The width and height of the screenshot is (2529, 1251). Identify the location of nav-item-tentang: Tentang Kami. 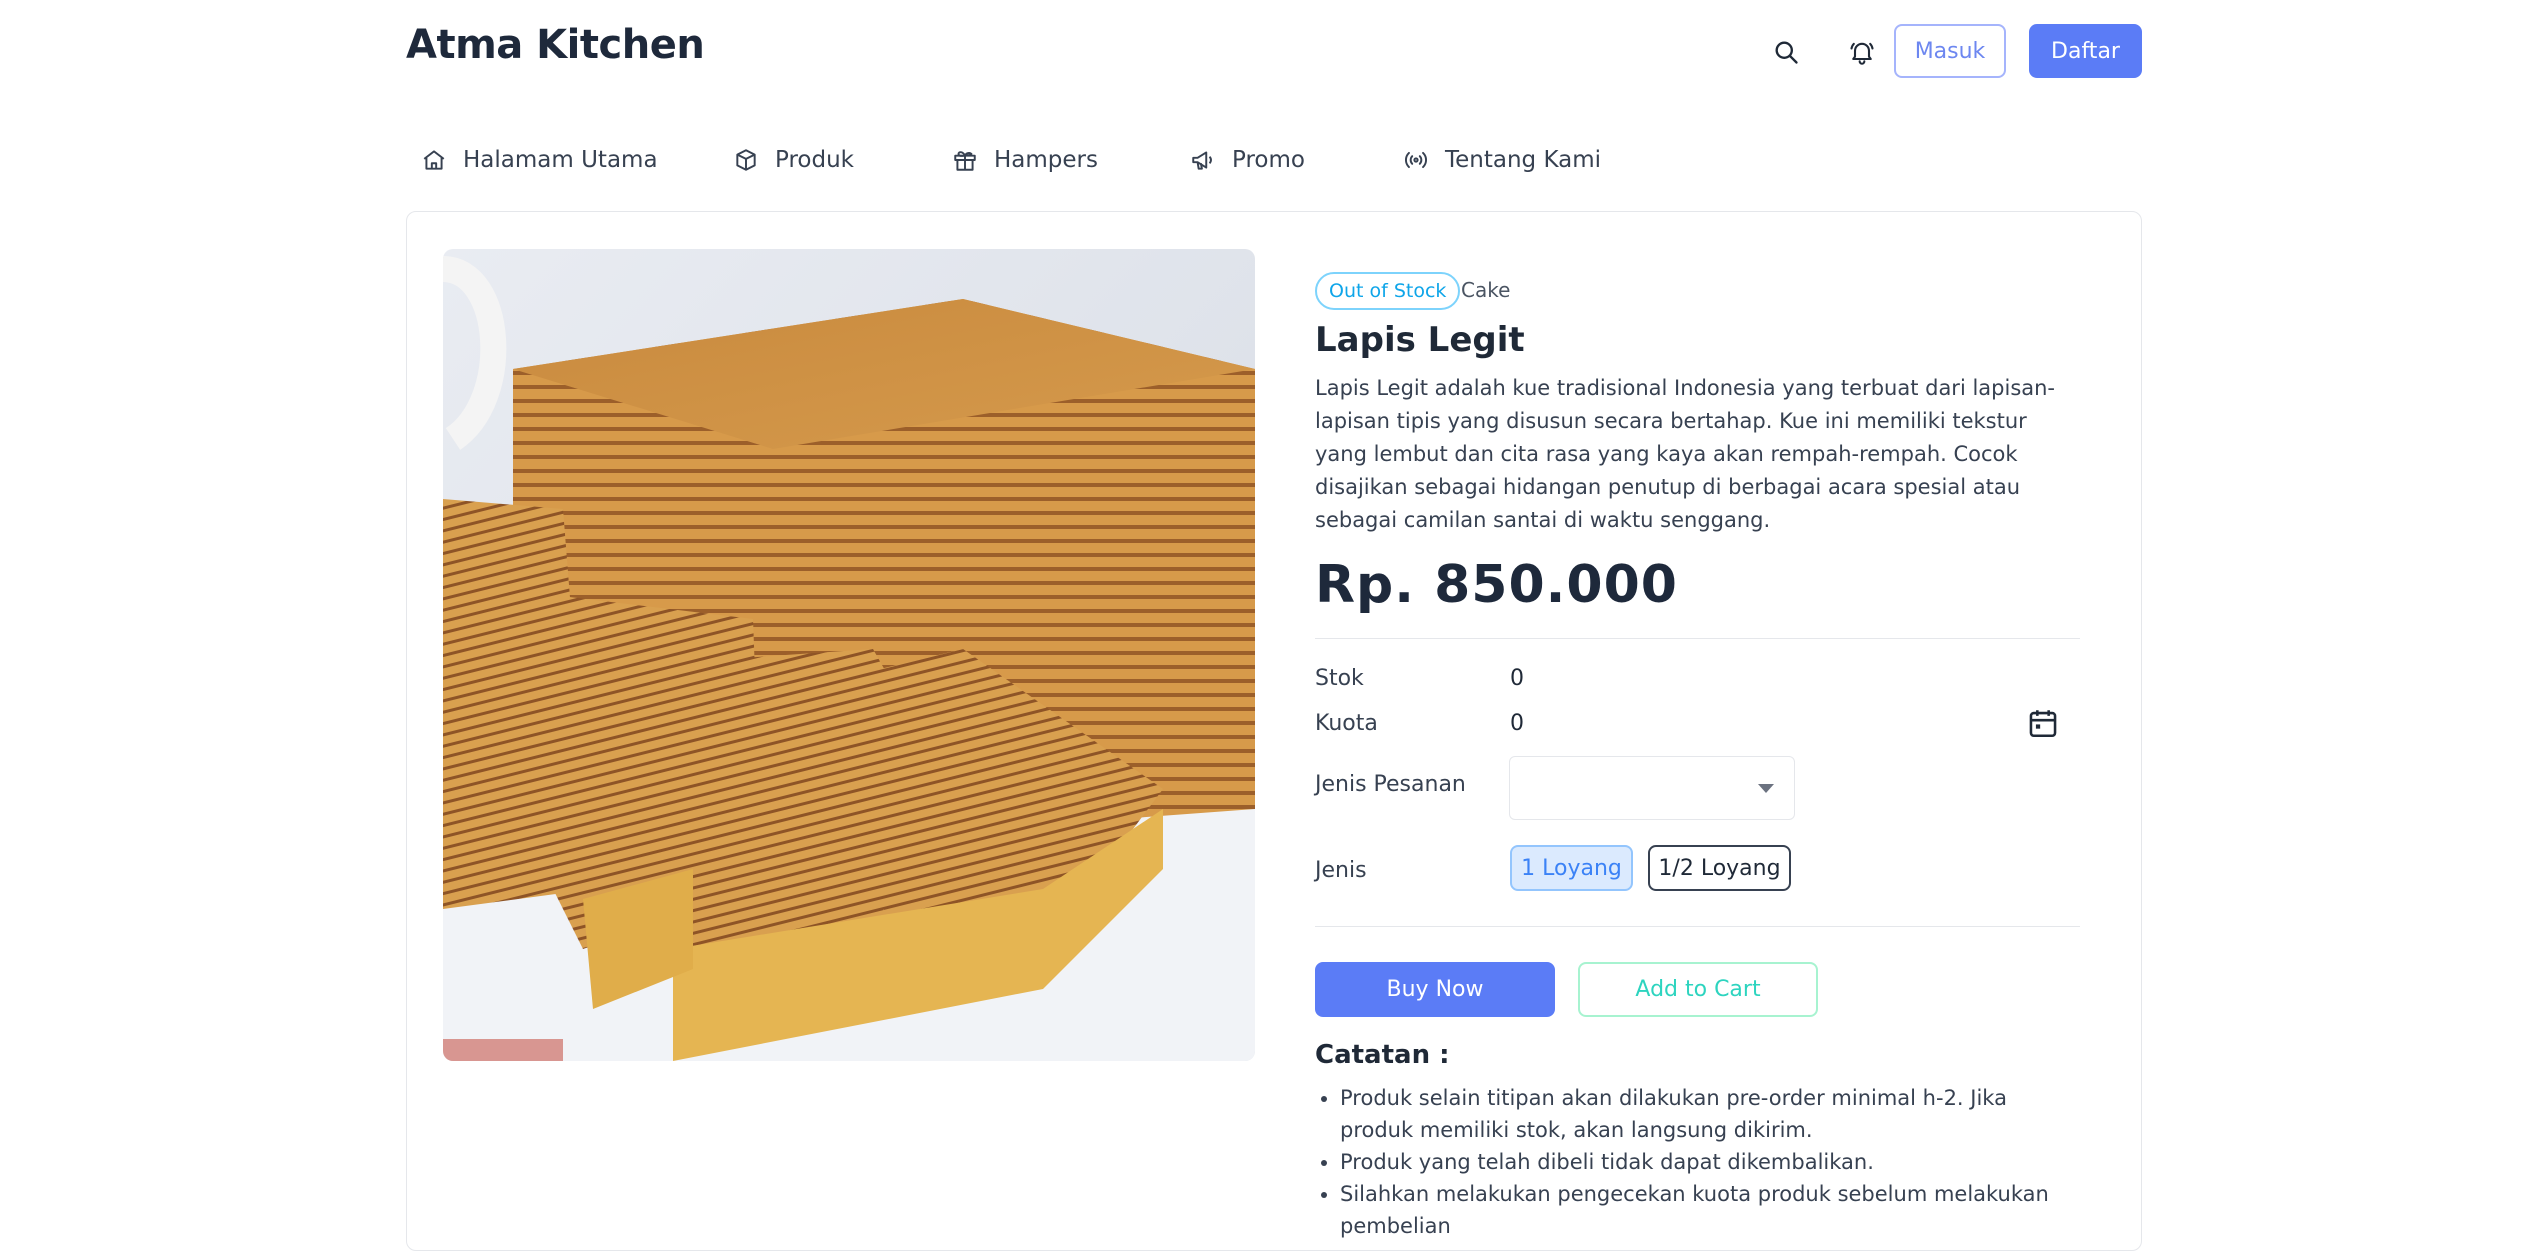
(1502, 160).